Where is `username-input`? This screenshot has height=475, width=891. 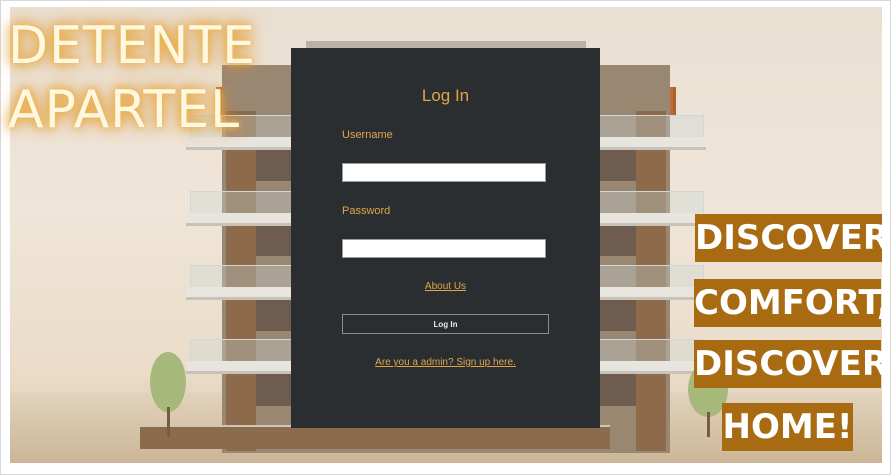 username-input is located at coordinates (444, 172).